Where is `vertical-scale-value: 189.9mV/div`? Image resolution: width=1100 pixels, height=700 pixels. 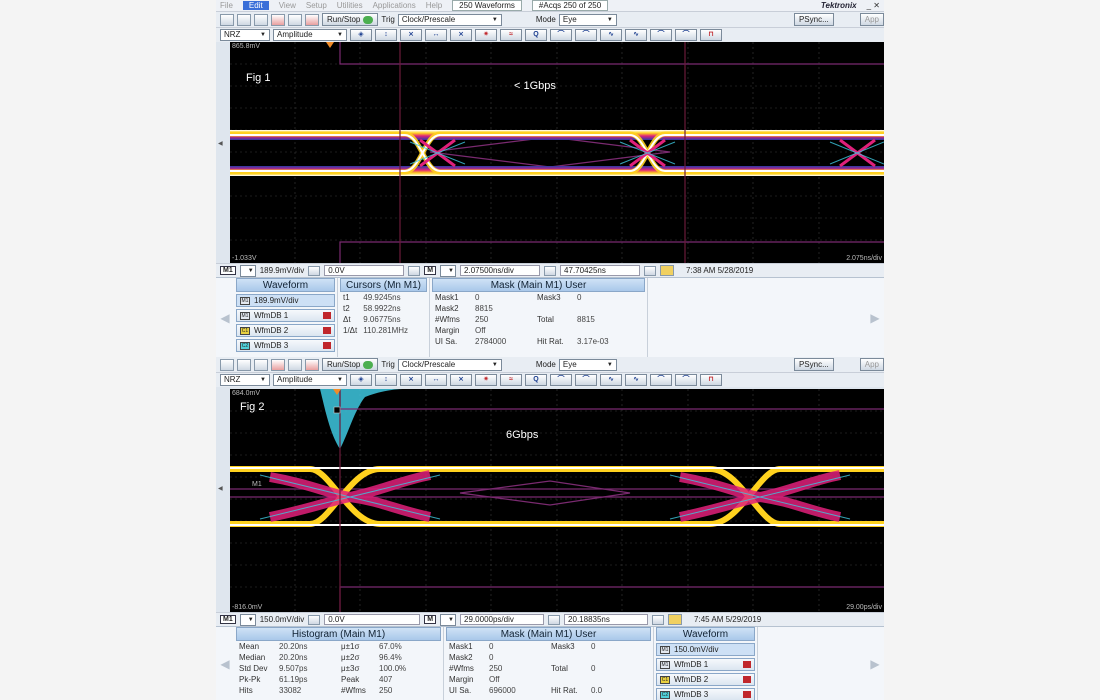
vertical-scale-value: 189.9mV/div is located at coordinates (282, 270).